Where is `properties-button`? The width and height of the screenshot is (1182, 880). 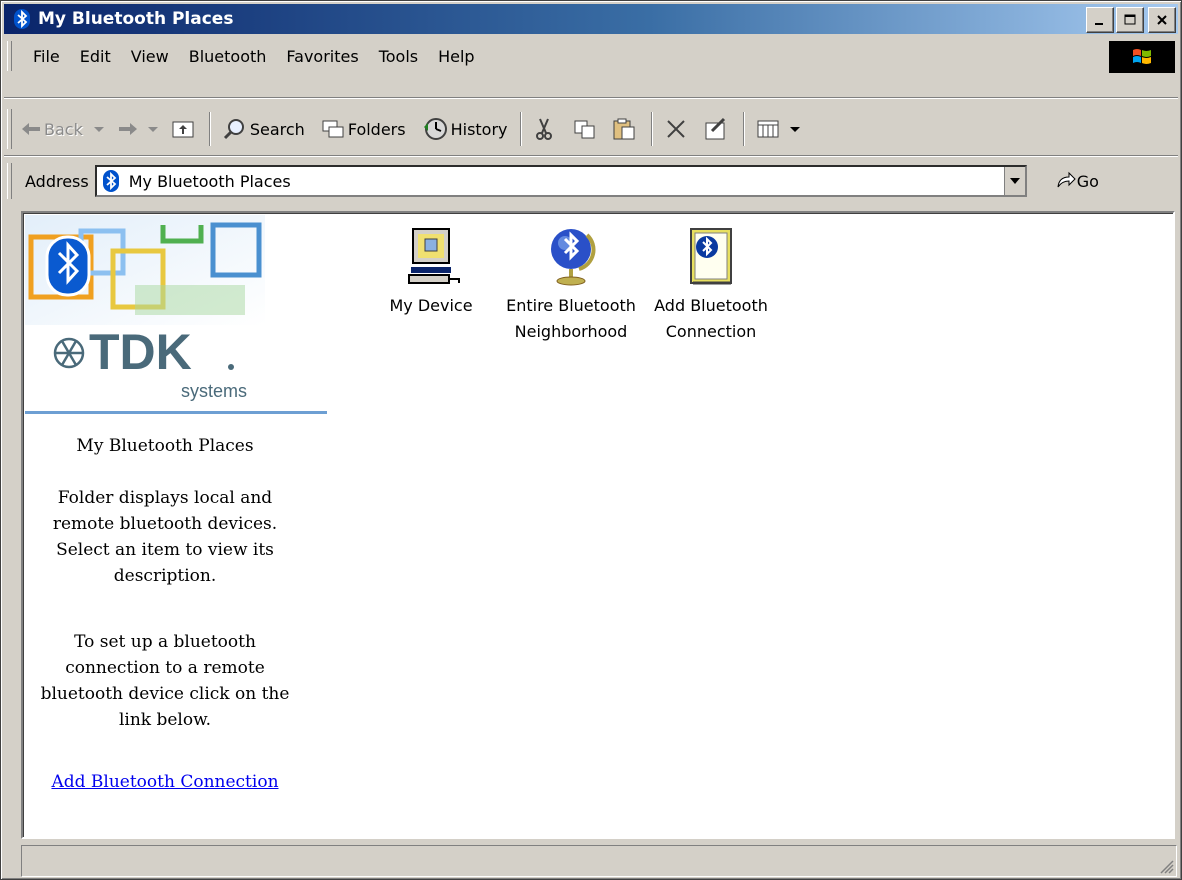
properties-button is located at coordinates (717, 129).